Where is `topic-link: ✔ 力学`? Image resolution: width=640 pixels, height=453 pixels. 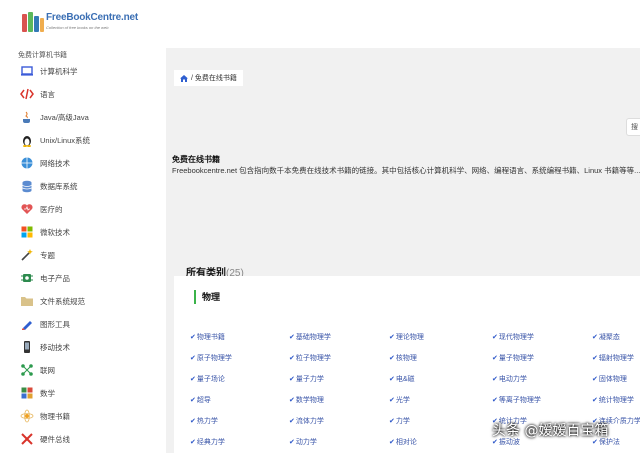
topic-link: ✔ 力学 is located at coordinates (399, 421).